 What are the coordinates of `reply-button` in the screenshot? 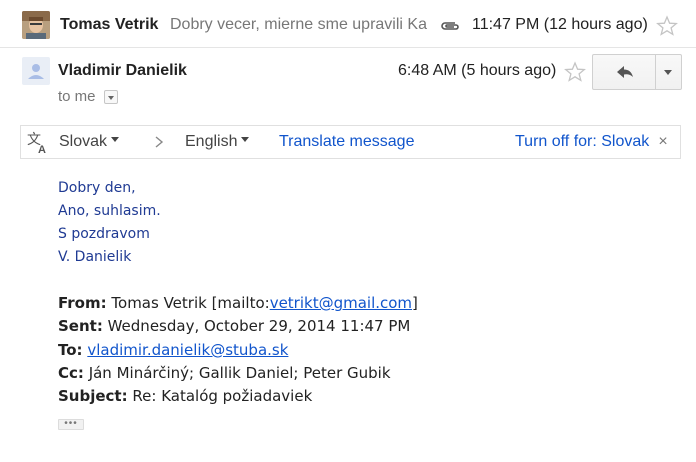 It's located at (624, 72).